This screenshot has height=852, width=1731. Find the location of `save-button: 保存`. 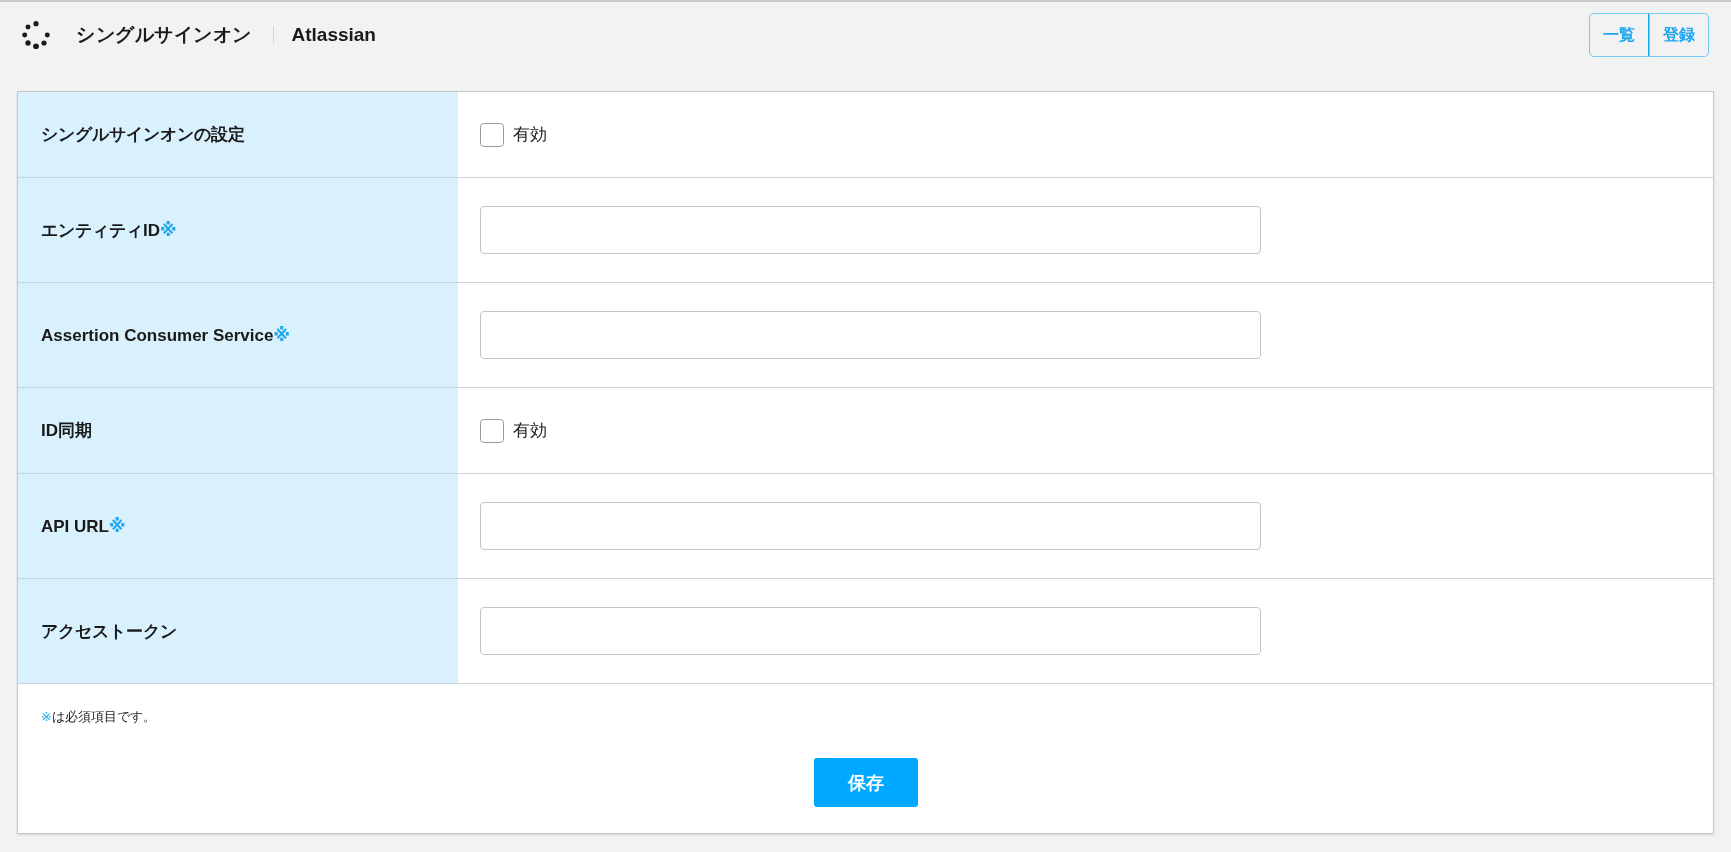

save-button: 保存 is located at coordinates (865, 782).